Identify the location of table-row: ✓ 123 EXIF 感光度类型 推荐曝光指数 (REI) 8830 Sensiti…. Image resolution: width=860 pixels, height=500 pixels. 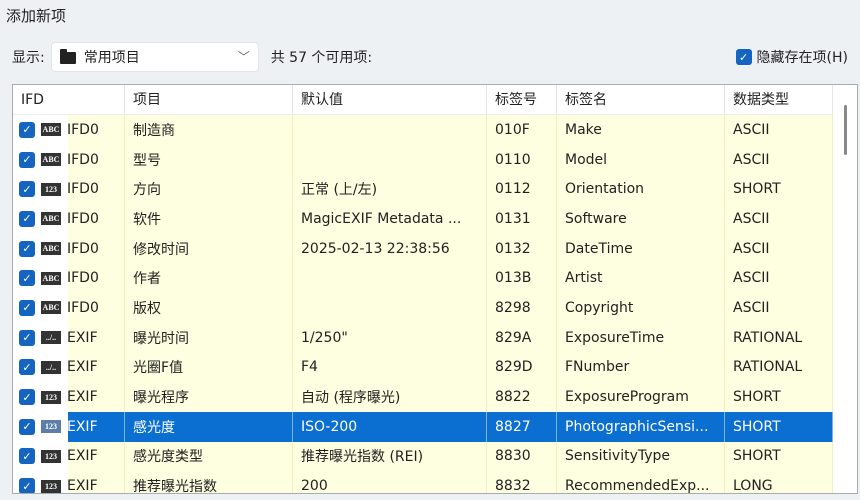
(435, 456).